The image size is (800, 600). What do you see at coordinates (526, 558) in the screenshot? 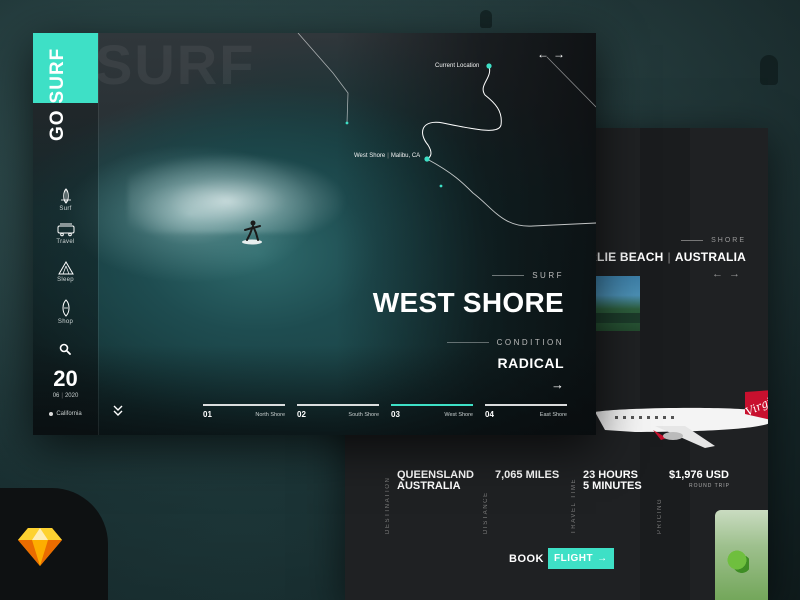
I see `book-label: BOOK` at bounding box center [526, 558].